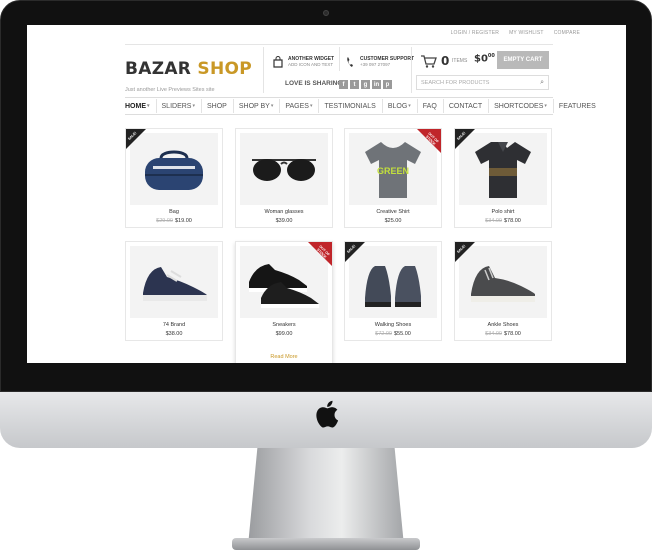  I want to click on cart-total-cents: 00, so click(491, 56).